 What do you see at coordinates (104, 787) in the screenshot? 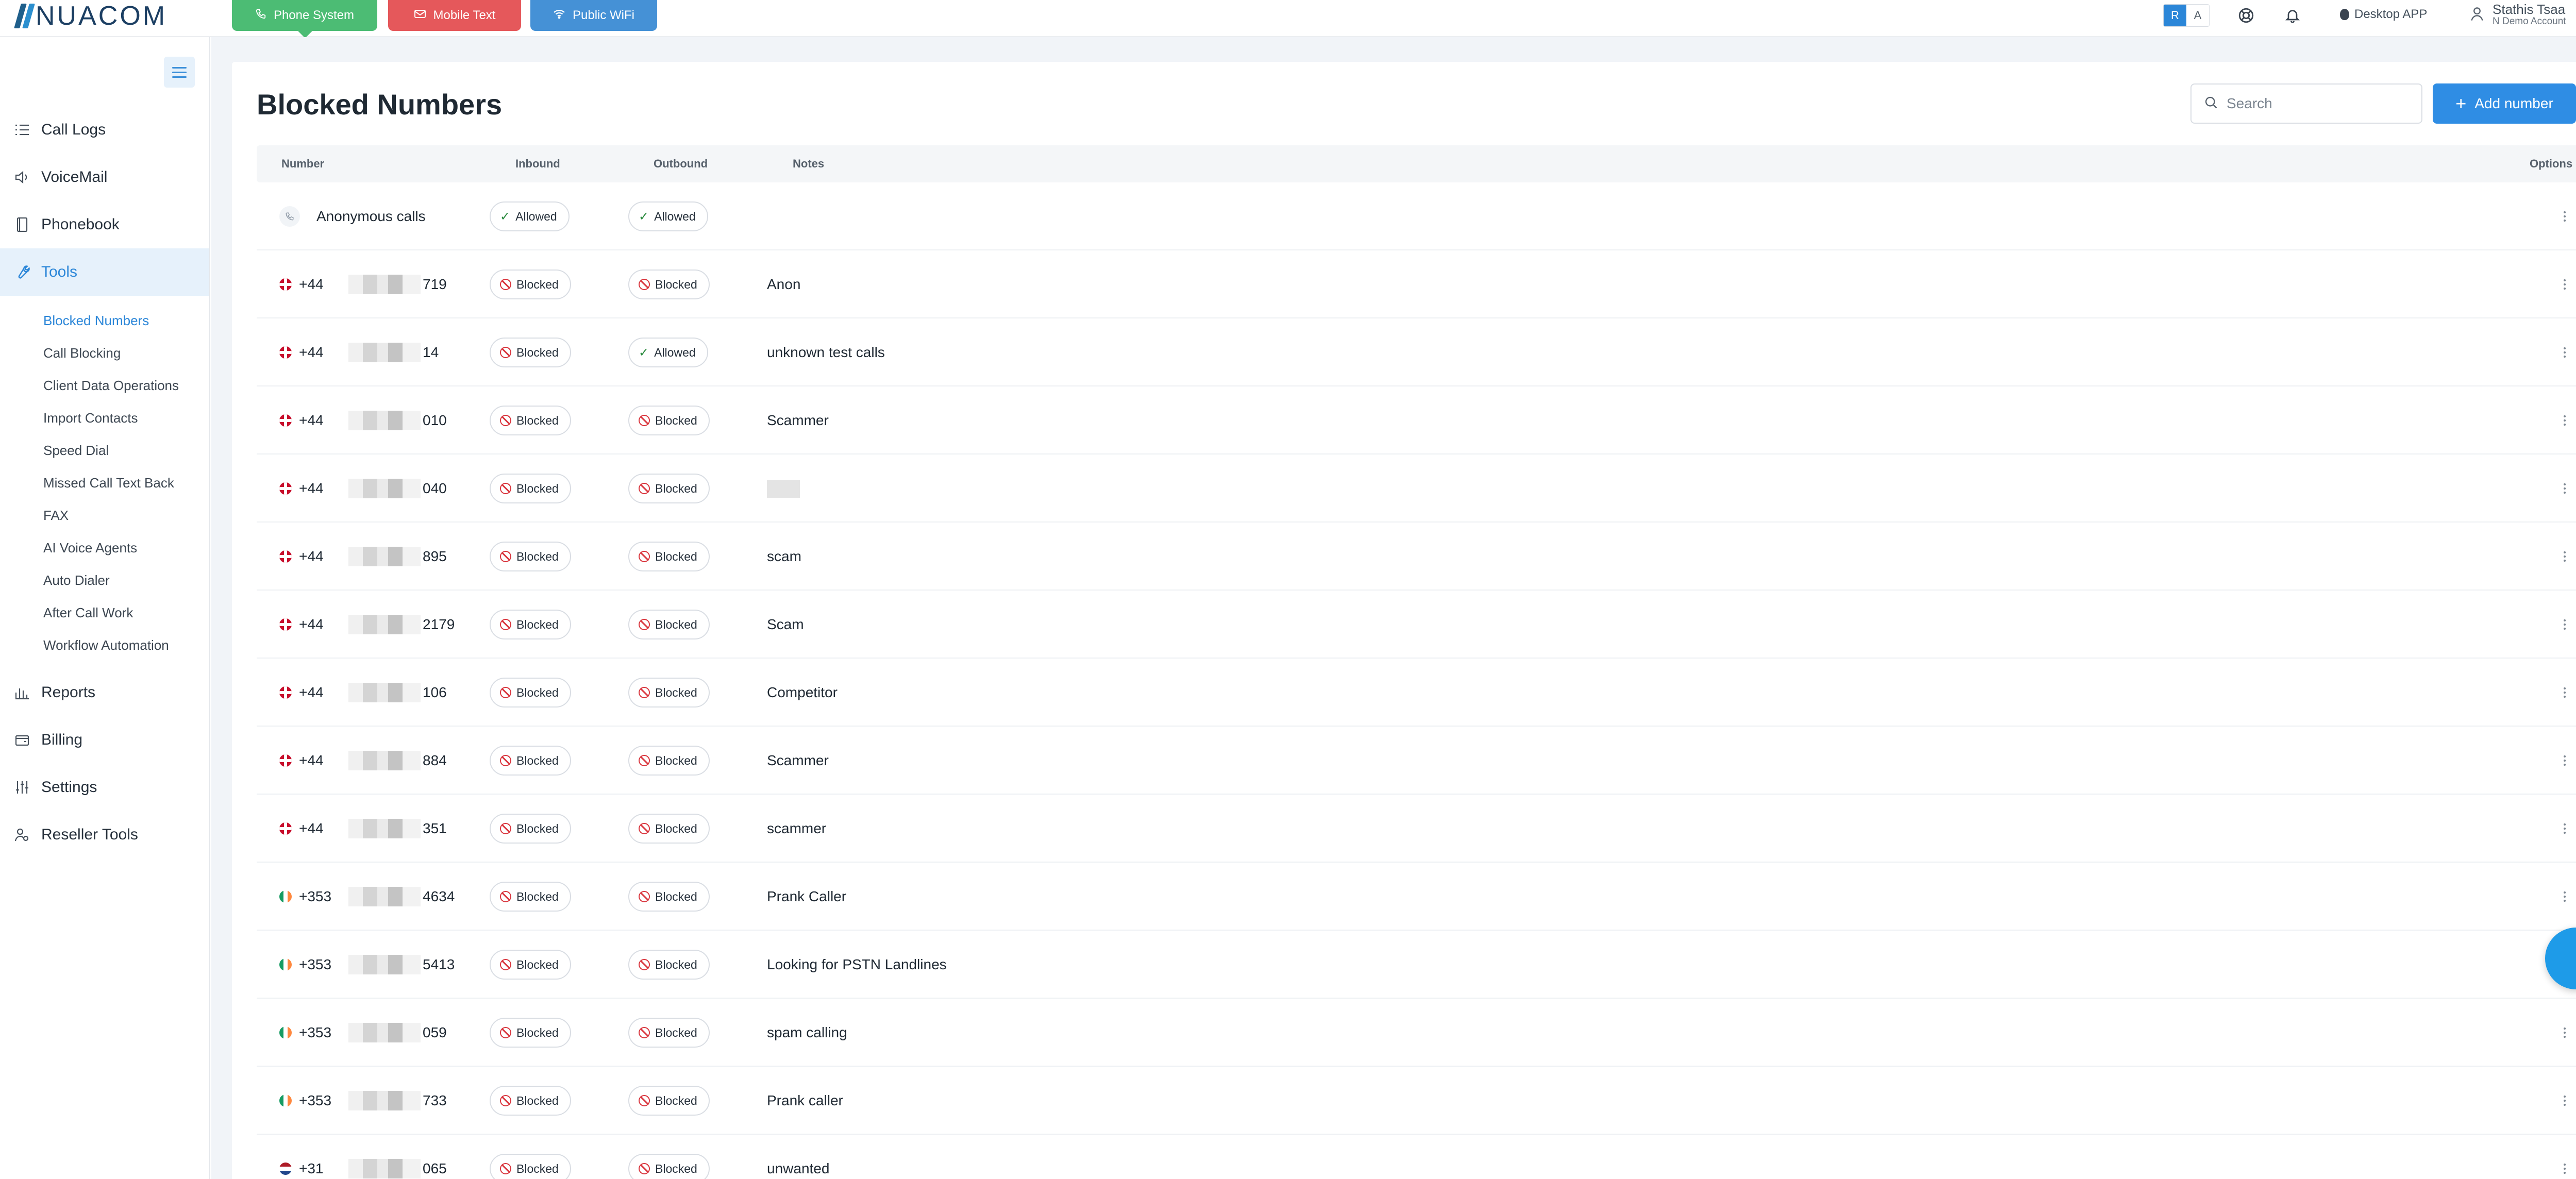
I see `sidebar-item-settings: Settings` at bounding box center [104, 787].